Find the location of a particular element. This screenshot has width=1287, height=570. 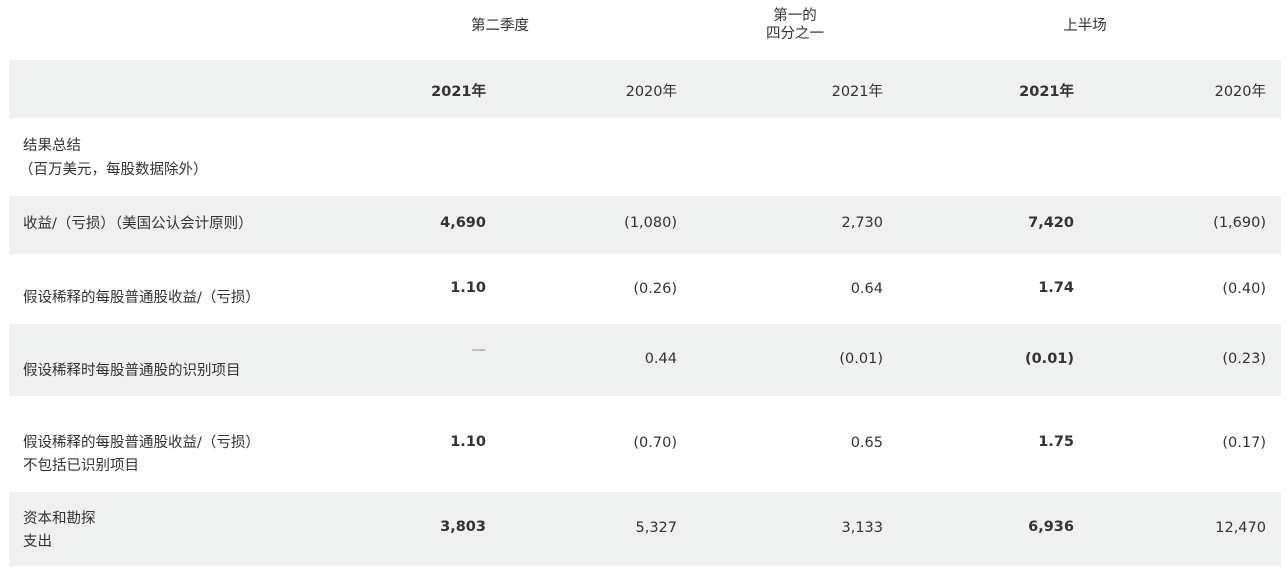

cell-h1-2021: (0.01) is located at coordinates (1049, 359).